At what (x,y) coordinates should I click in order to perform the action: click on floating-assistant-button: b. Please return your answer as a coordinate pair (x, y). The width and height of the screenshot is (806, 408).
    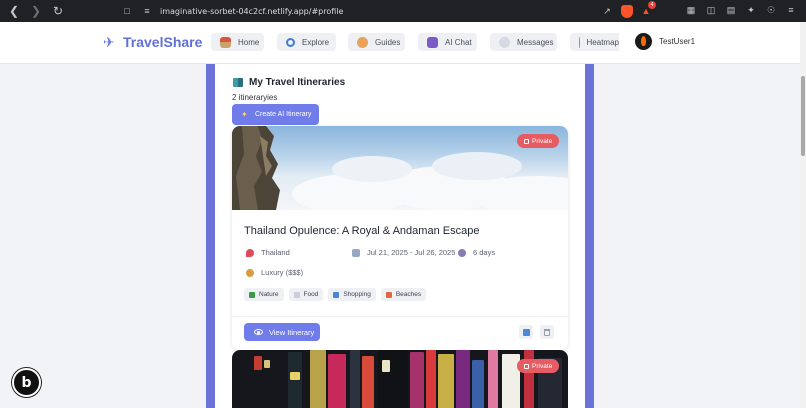
    Looking at the image, I should click on (26, 382).